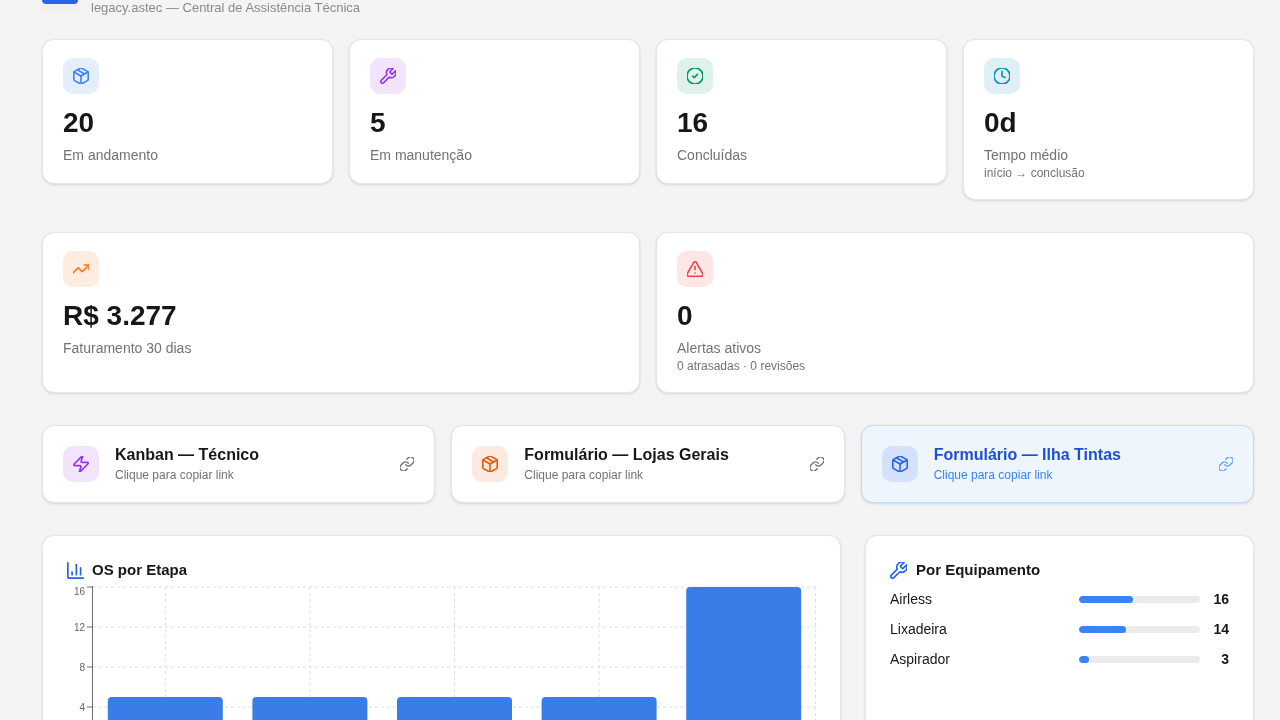  I want to click on y-tick-label: 12, so click(79, 627).